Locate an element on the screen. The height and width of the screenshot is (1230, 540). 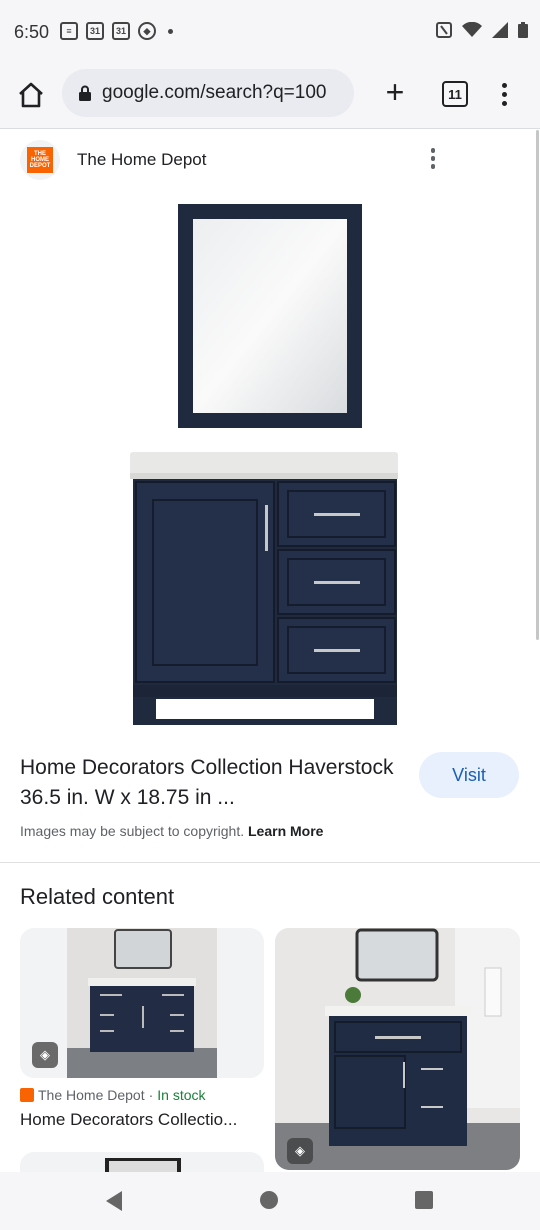
url-text: google.com/search?q=100 is located at coordinates (222, 93).